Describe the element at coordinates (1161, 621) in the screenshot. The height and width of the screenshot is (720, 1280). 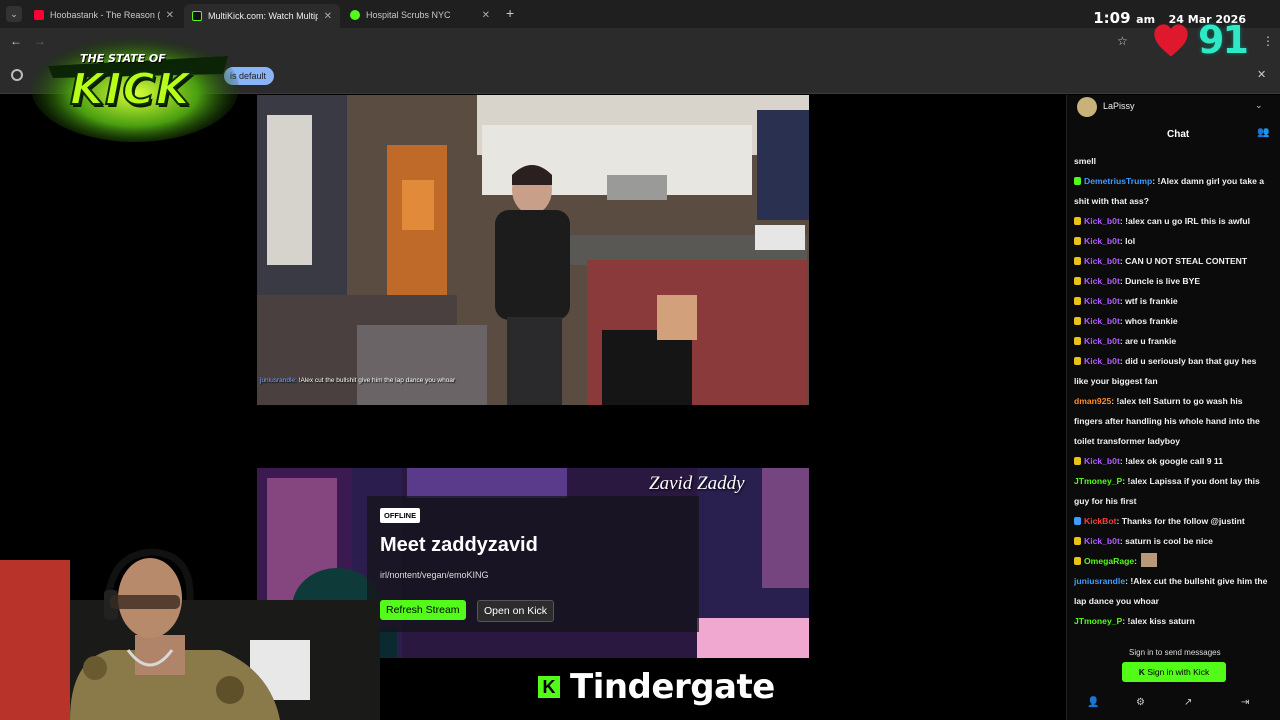
I see `chat-text: !alex kiss saturn` at that location.